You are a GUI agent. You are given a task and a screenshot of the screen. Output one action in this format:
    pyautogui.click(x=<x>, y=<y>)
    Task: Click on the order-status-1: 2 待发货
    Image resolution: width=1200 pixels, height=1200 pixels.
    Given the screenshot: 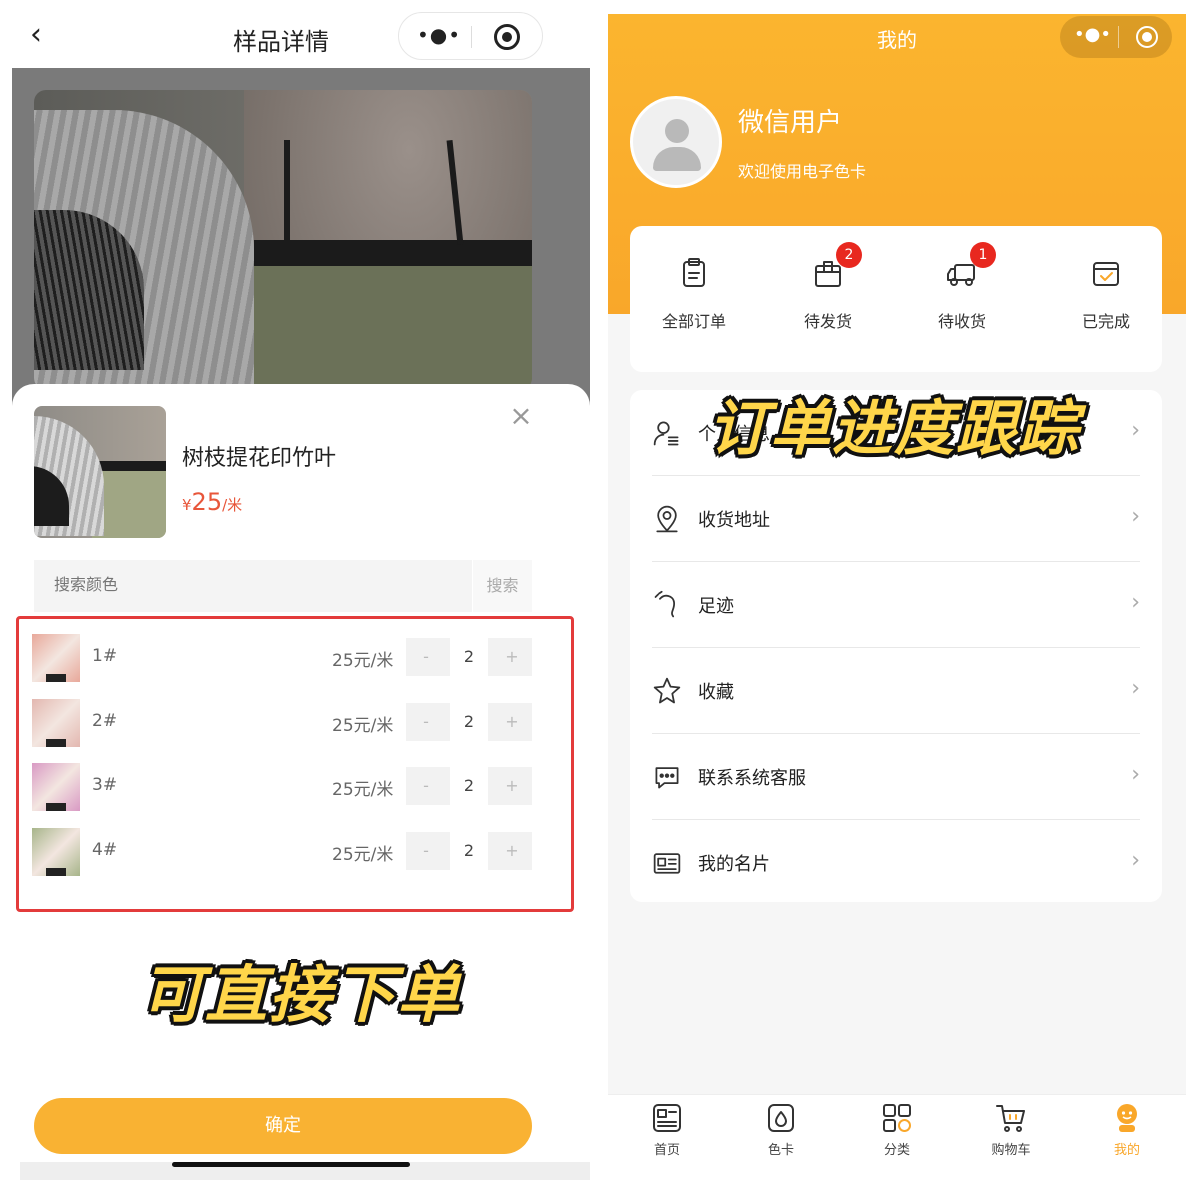 What is the action you would take?
    pyautogui.click(x=828, y=287)
    